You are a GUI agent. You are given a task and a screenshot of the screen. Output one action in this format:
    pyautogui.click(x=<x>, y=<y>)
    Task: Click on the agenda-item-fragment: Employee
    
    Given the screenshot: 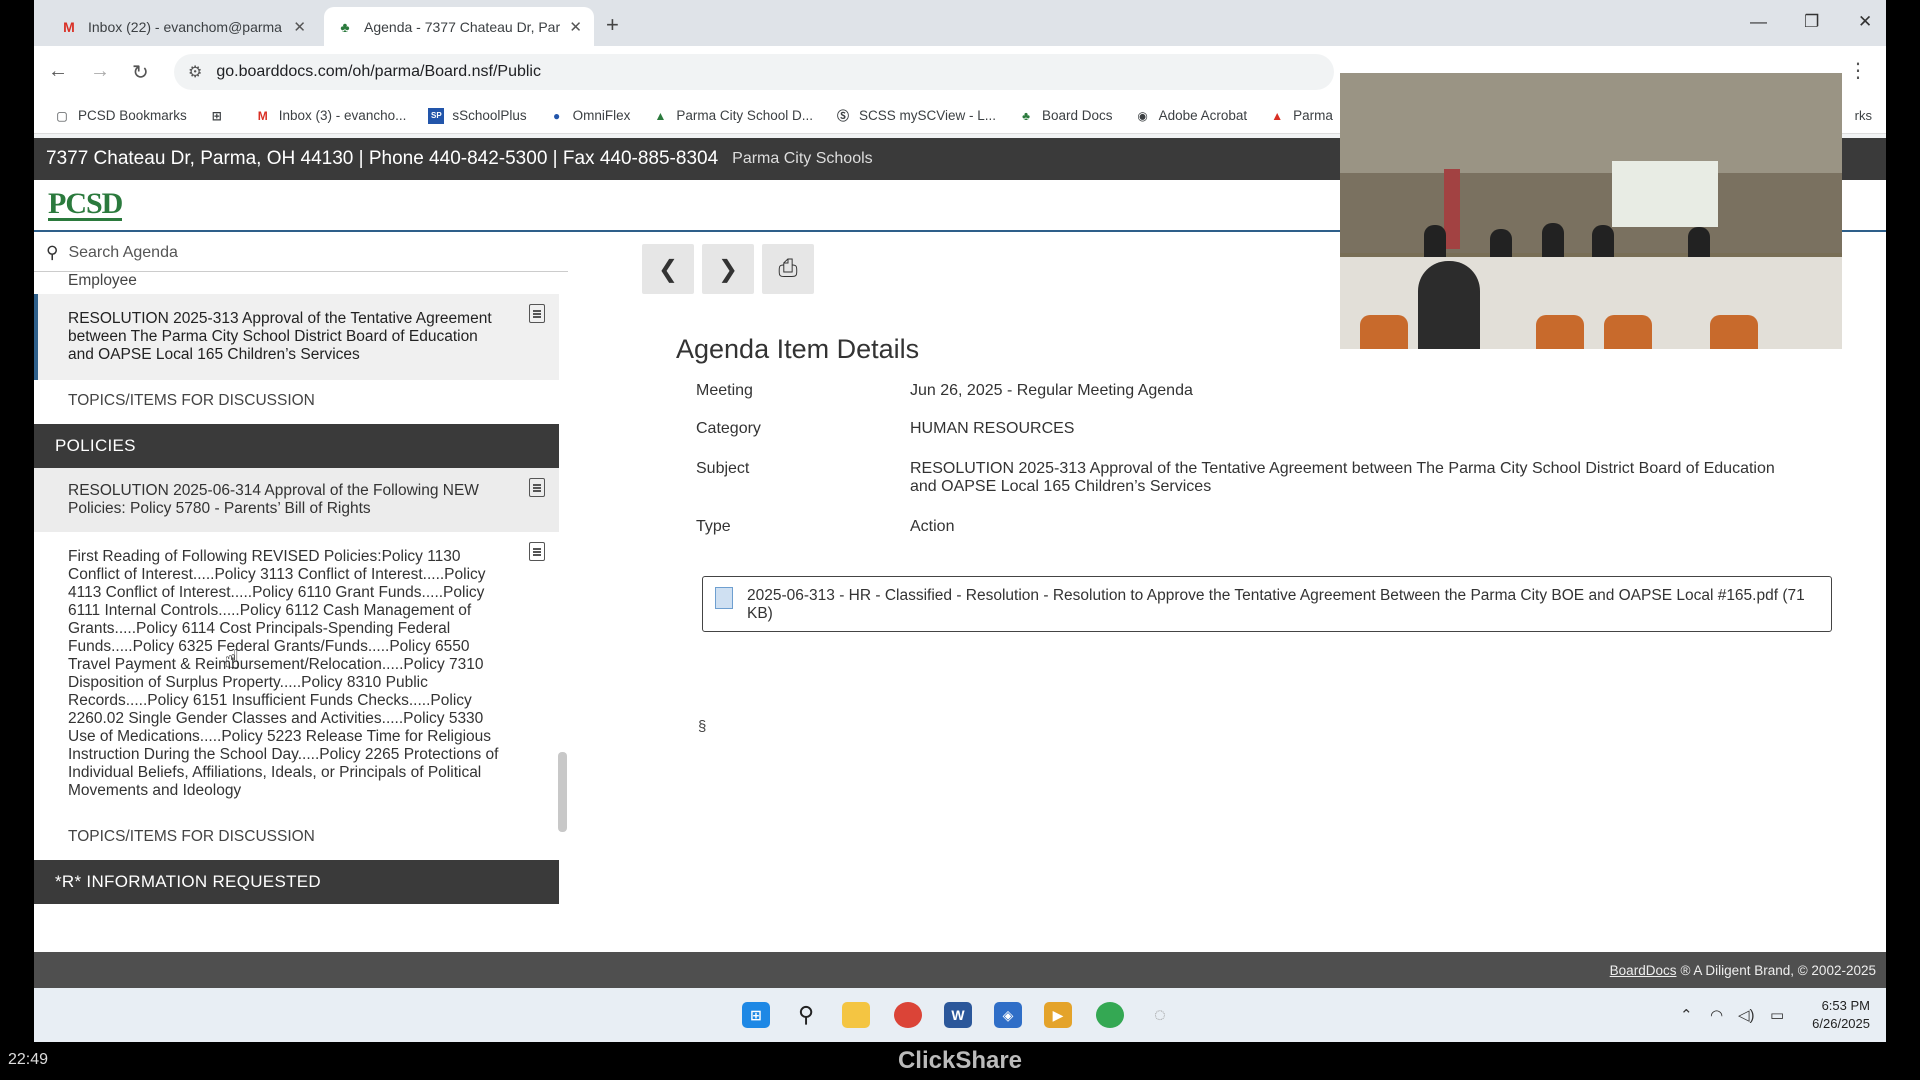 What is the action you would take?
    pyautogui.click(x=296, y=283)
    